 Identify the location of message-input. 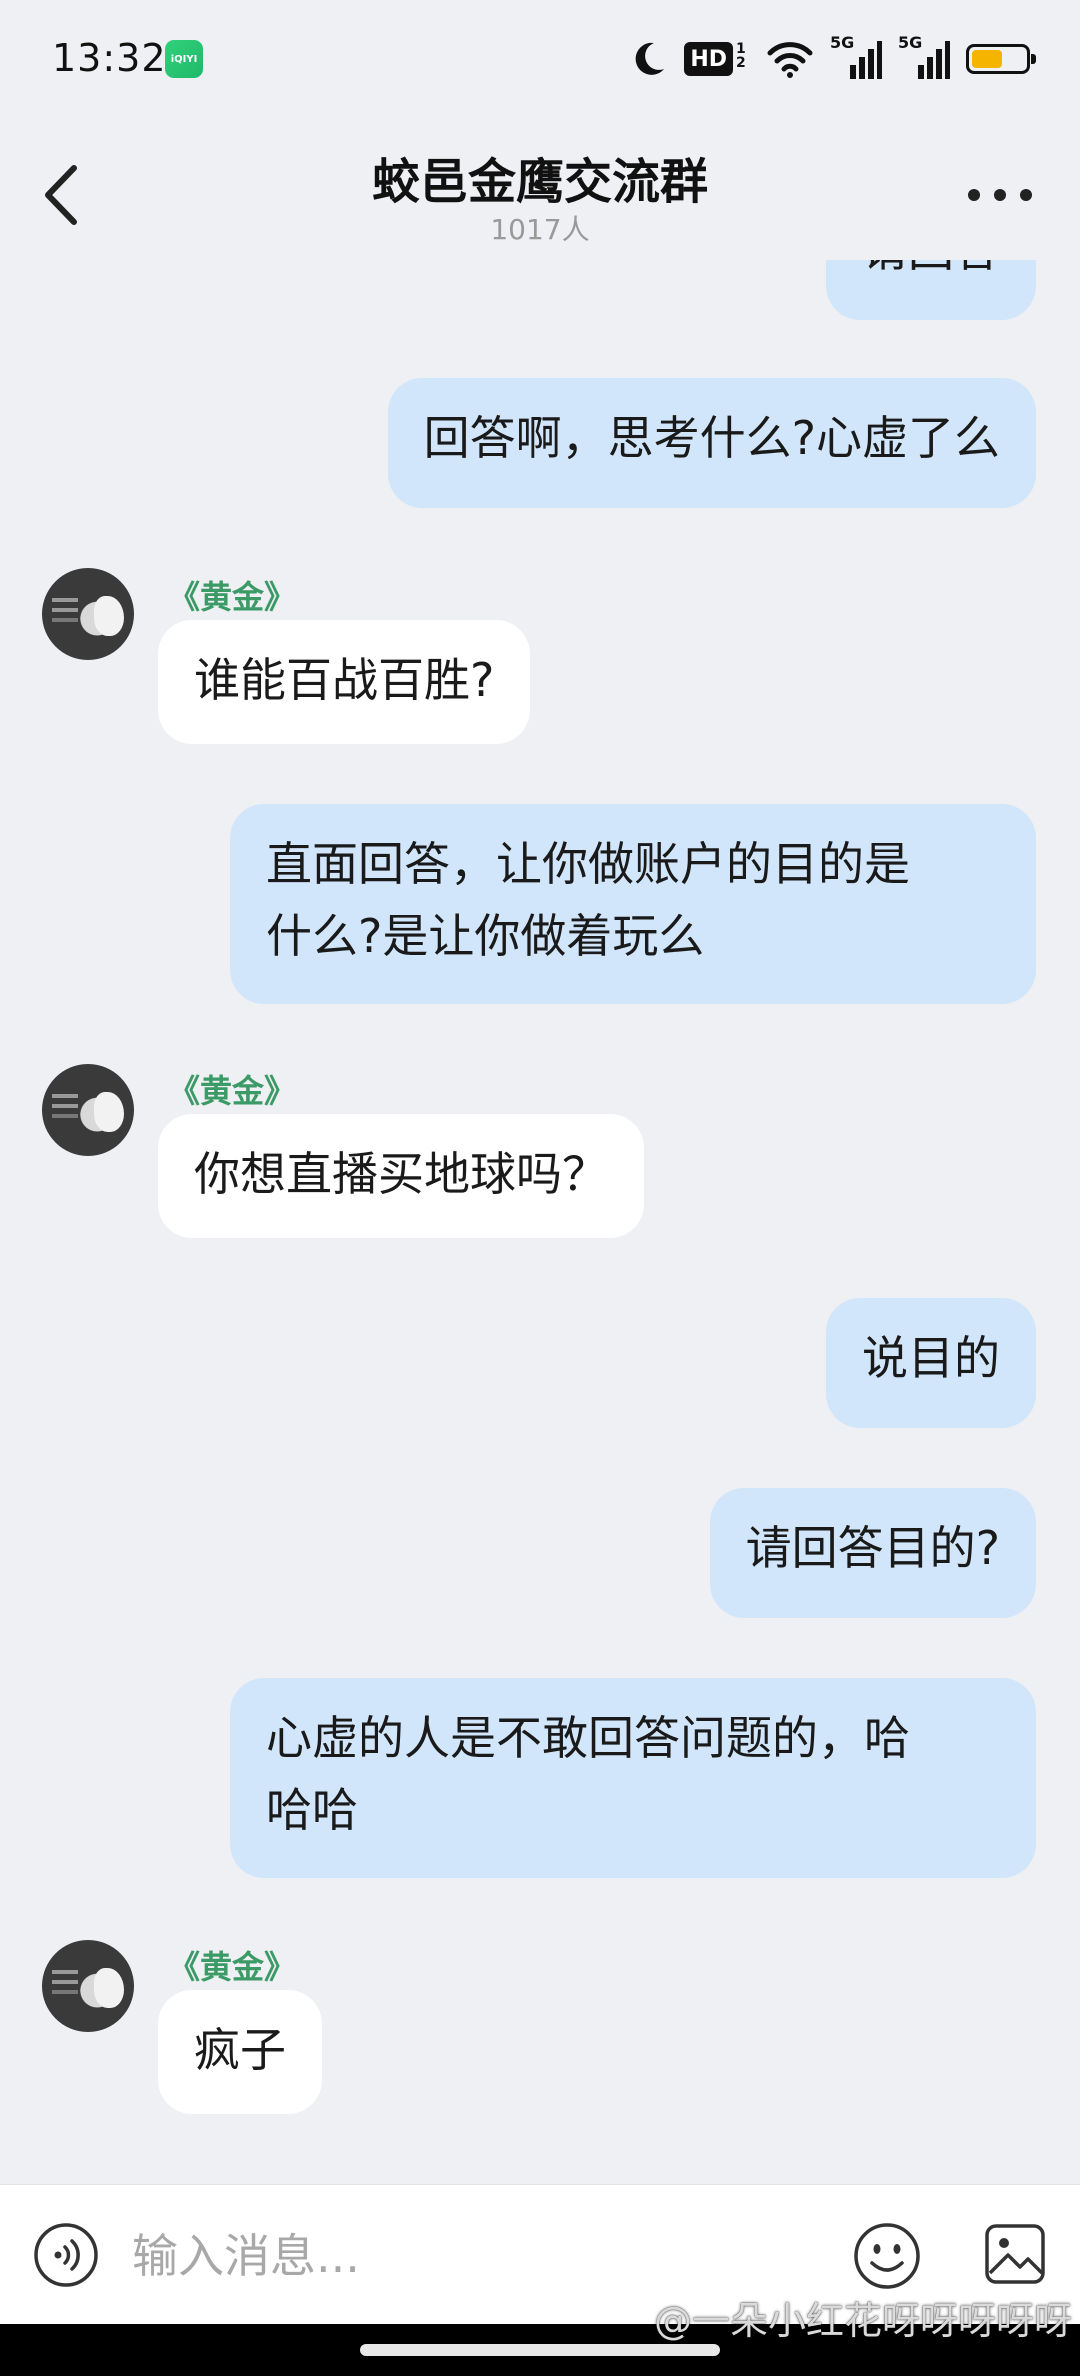
(472, 2256).